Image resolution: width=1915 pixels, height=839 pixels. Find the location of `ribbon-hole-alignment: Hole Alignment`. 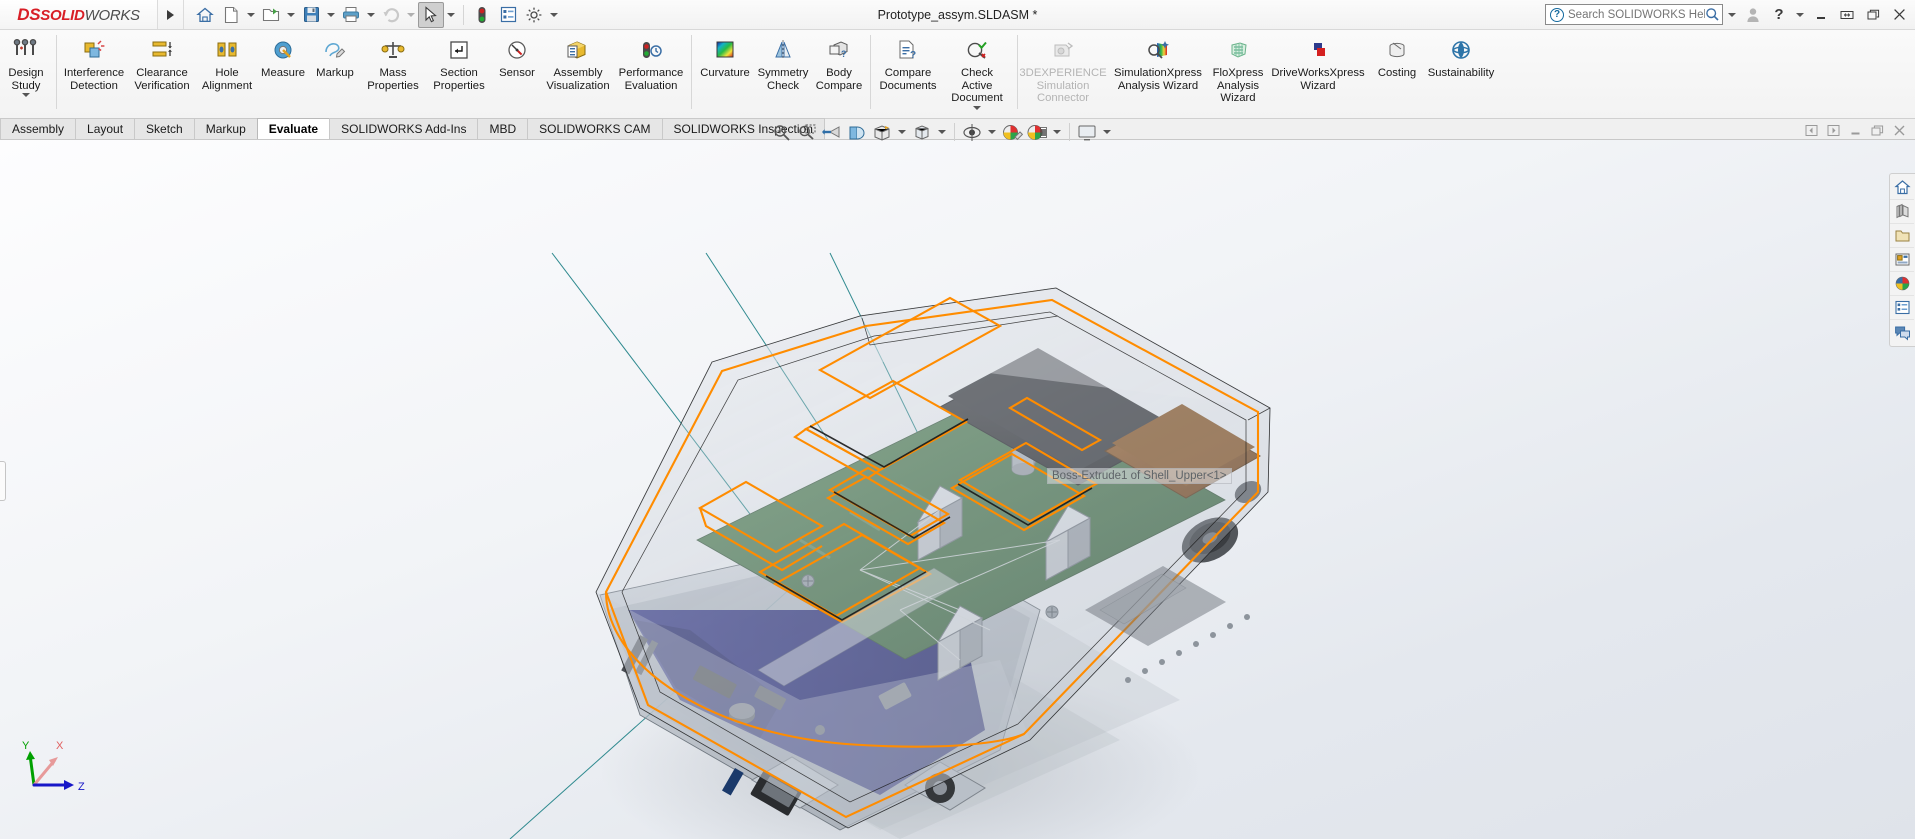

ribbon-hole-alignment: Hole Alignment is located at coordinates (227, 61).